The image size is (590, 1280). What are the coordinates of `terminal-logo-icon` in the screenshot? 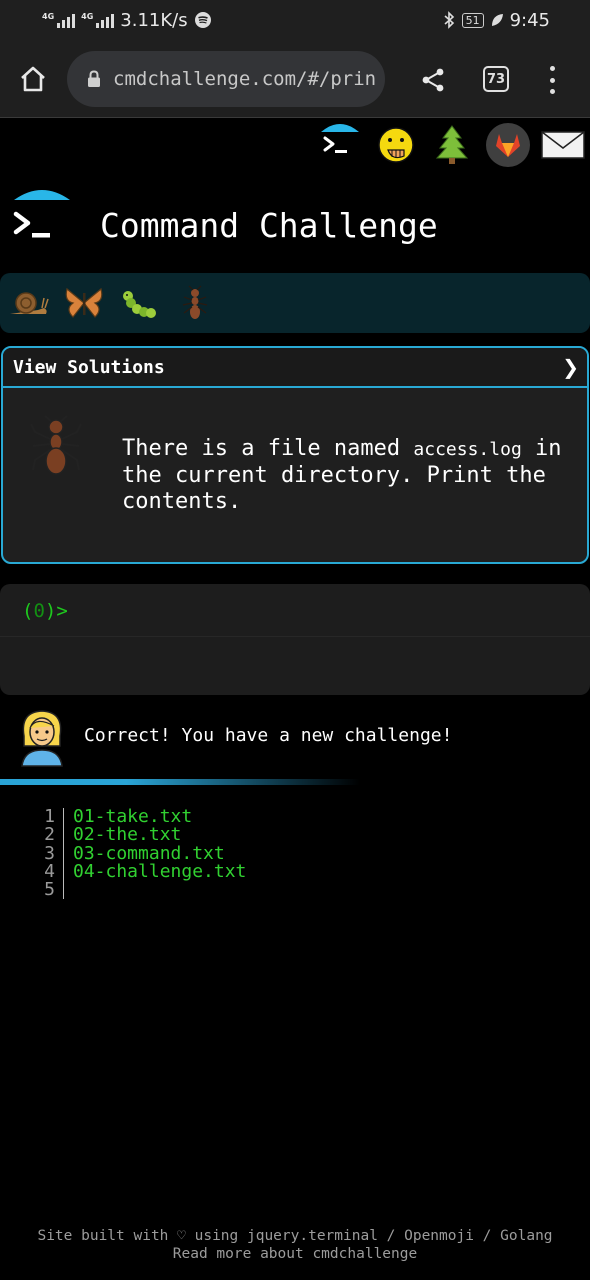 It's located at (340, 145).